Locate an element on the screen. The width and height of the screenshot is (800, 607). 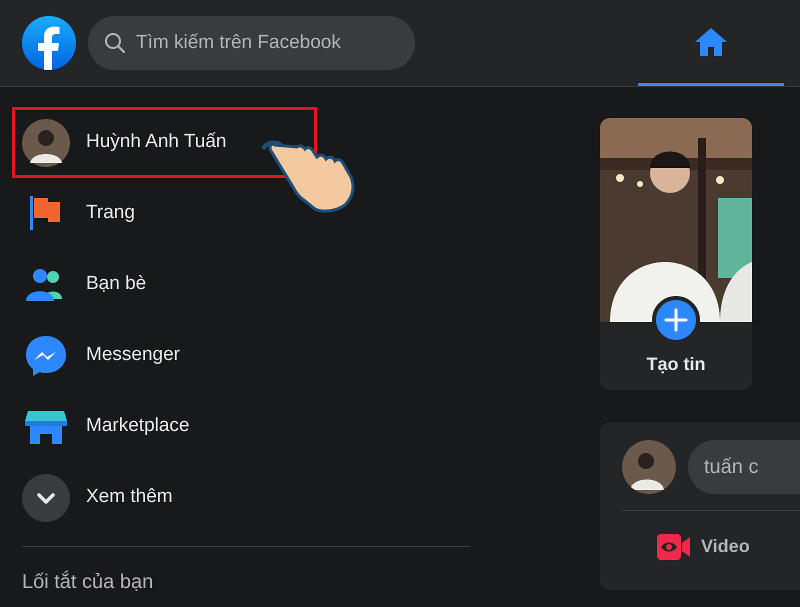
plus-icon is located at coordinates (676, 320).